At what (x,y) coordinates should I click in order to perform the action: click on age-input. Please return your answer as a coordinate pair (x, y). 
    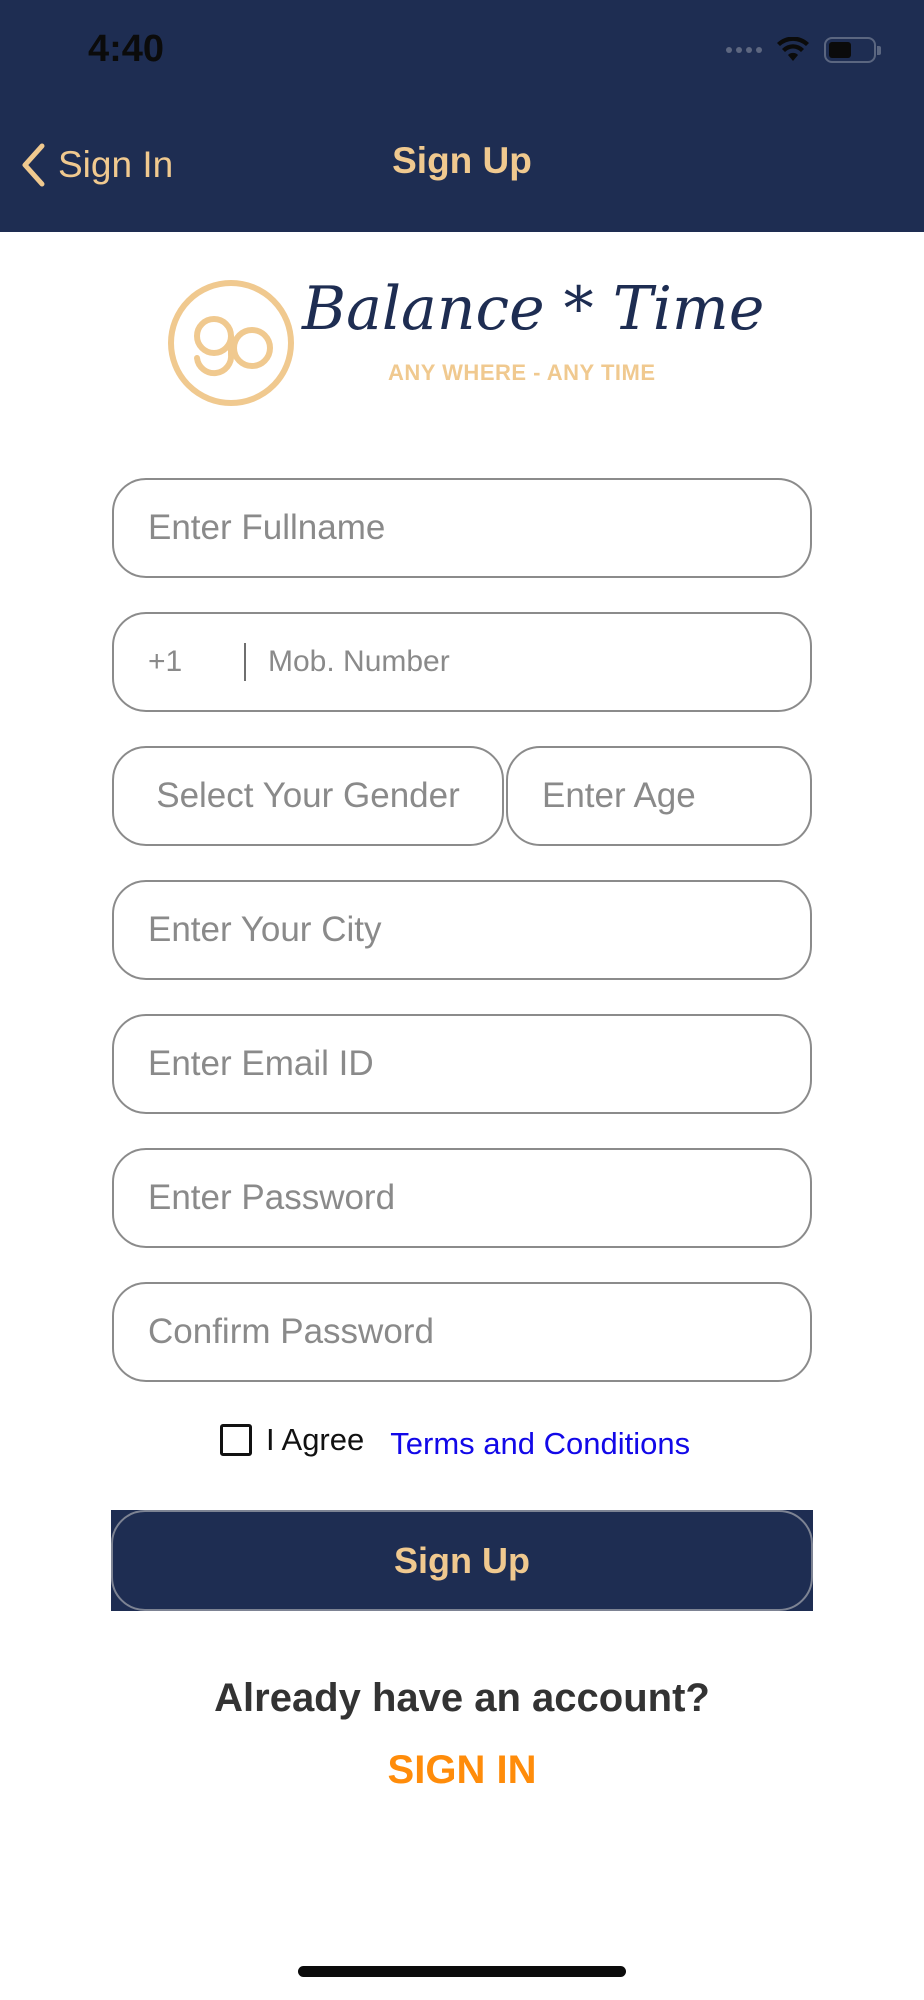
    Looking at the image, I should click on (659, 796).